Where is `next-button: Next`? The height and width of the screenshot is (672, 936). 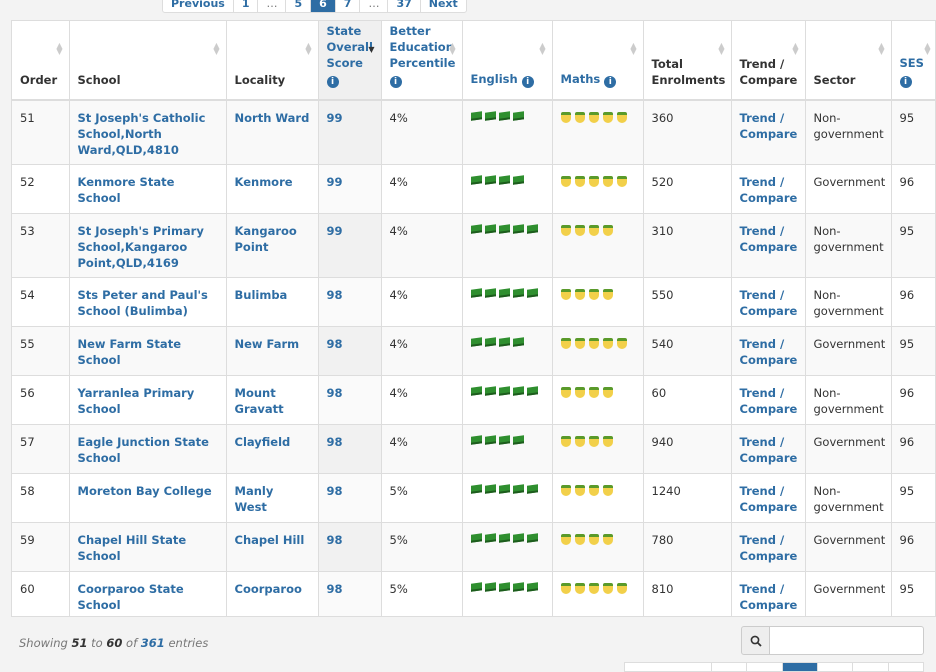
next-button: Next is located at coordinates (442, 6).